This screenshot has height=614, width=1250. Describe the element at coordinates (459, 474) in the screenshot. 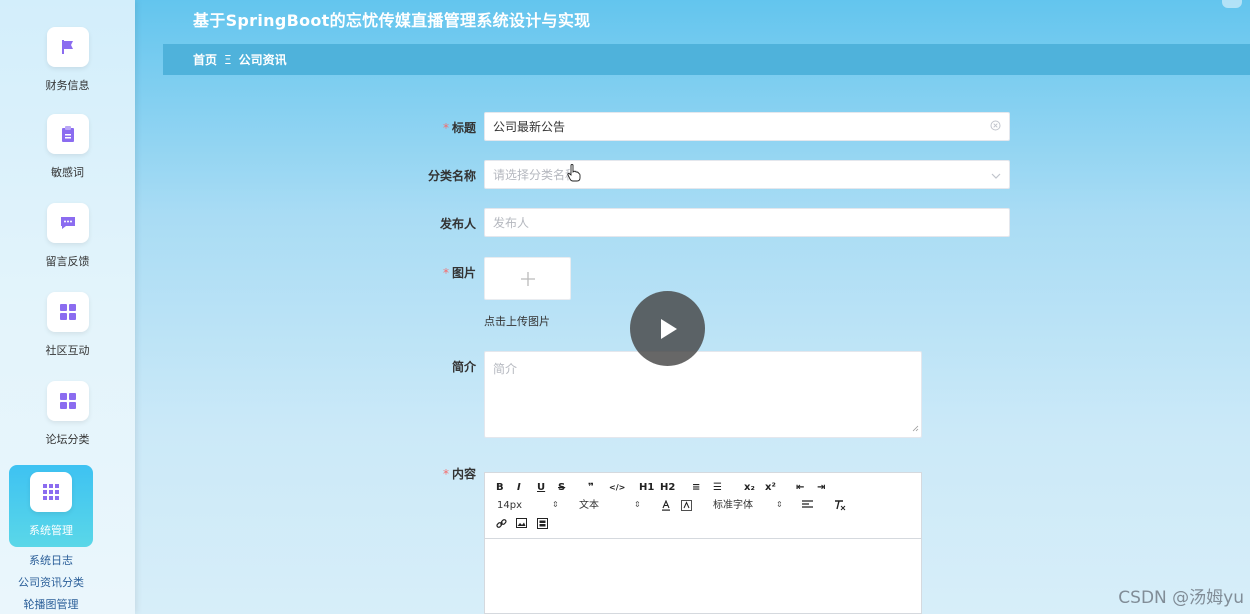

I see `content-label: * 内容` at that location.